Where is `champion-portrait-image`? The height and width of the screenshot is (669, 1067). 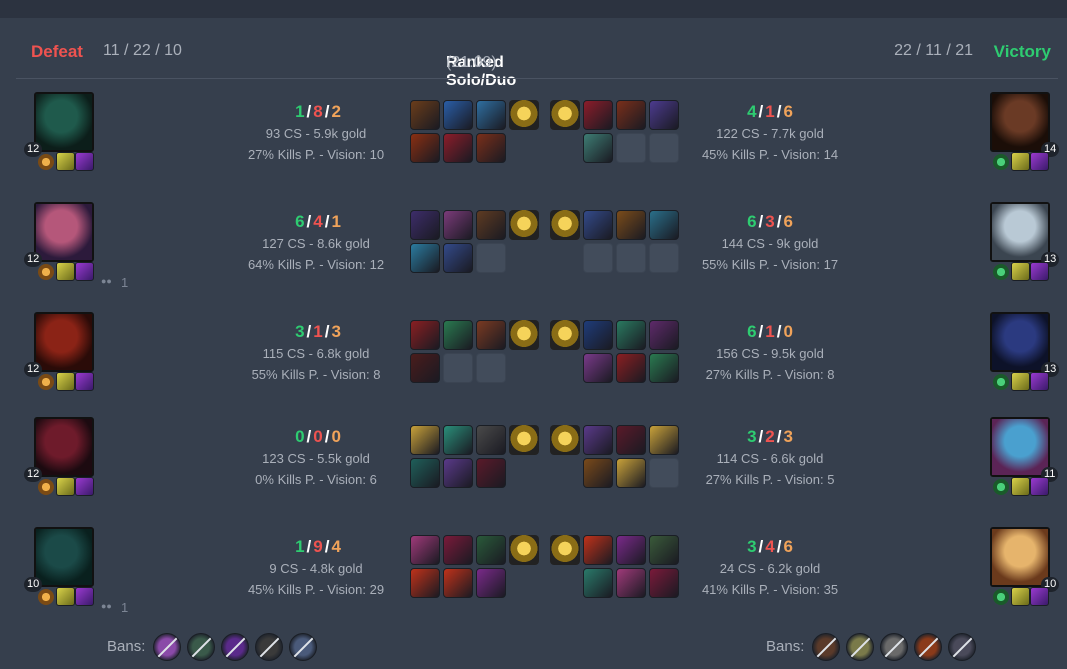
champion-portrait-image is located at coordinates (1020, 122).